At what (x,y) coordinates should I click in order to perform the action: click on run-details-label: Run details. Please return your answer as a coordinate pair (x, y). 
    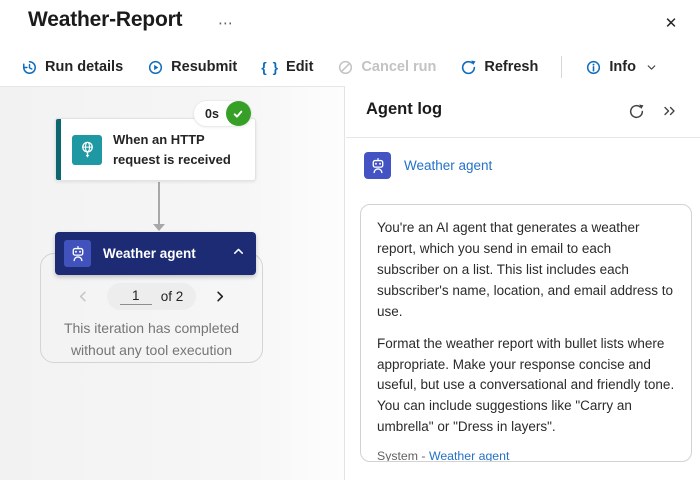
    Looking at the image, I should click on (84, 67).